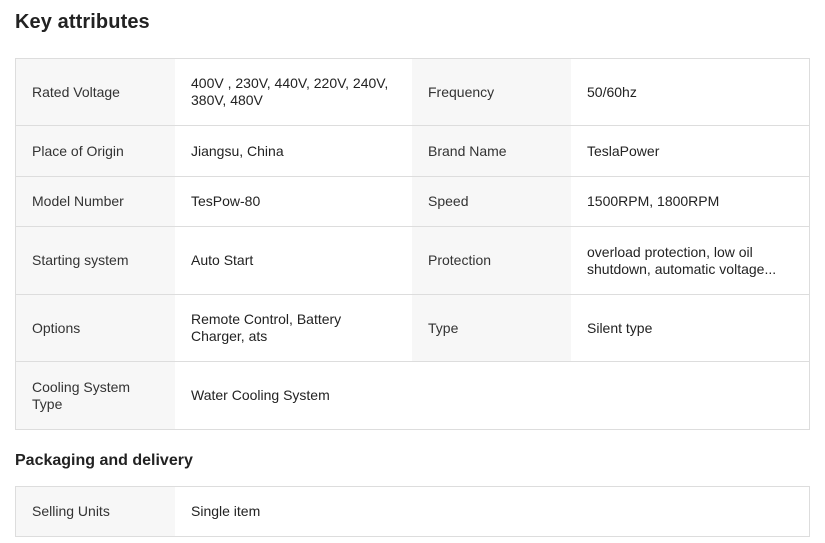 Image resolution: width=825 pixels, height=543 pixels. I want to click on attr-key-rated-voltage: Rated Voltage, so click(95, 92).